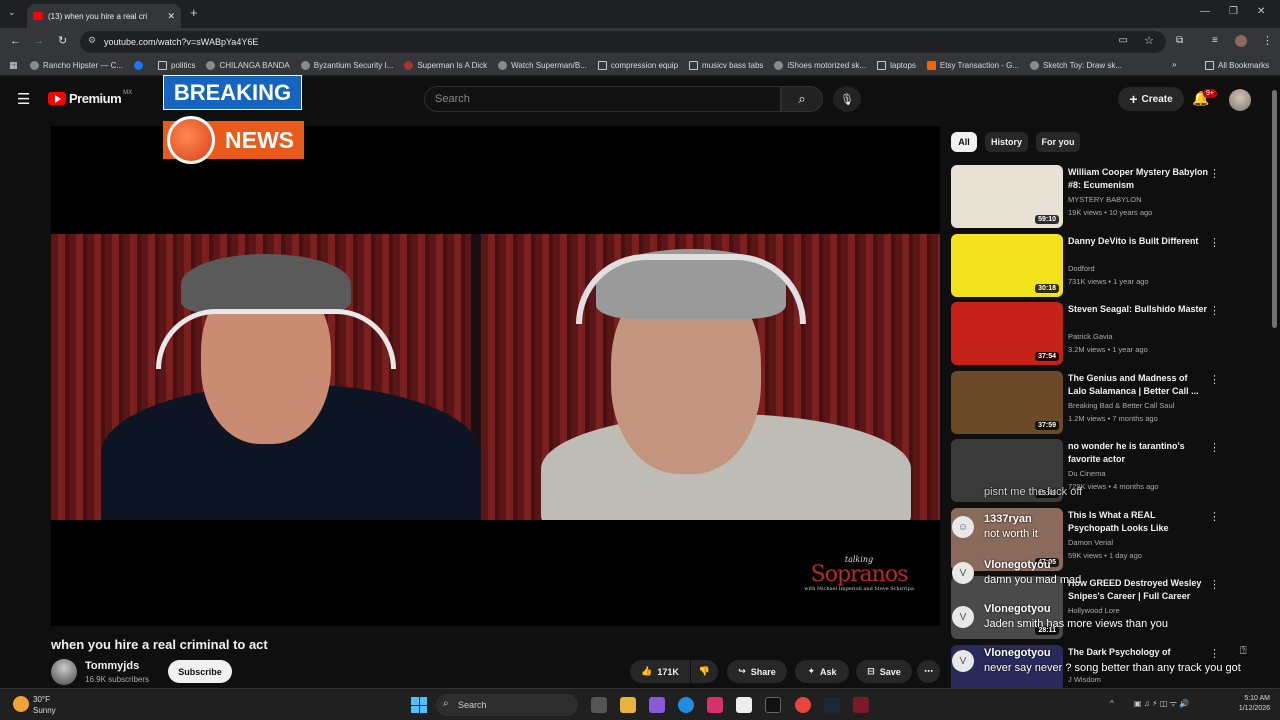 This screenshot has width=1280, height=720. Describe the element at coordinates (896, 65) in the screenshot. I see `bookmark-item: laptops` at that location.